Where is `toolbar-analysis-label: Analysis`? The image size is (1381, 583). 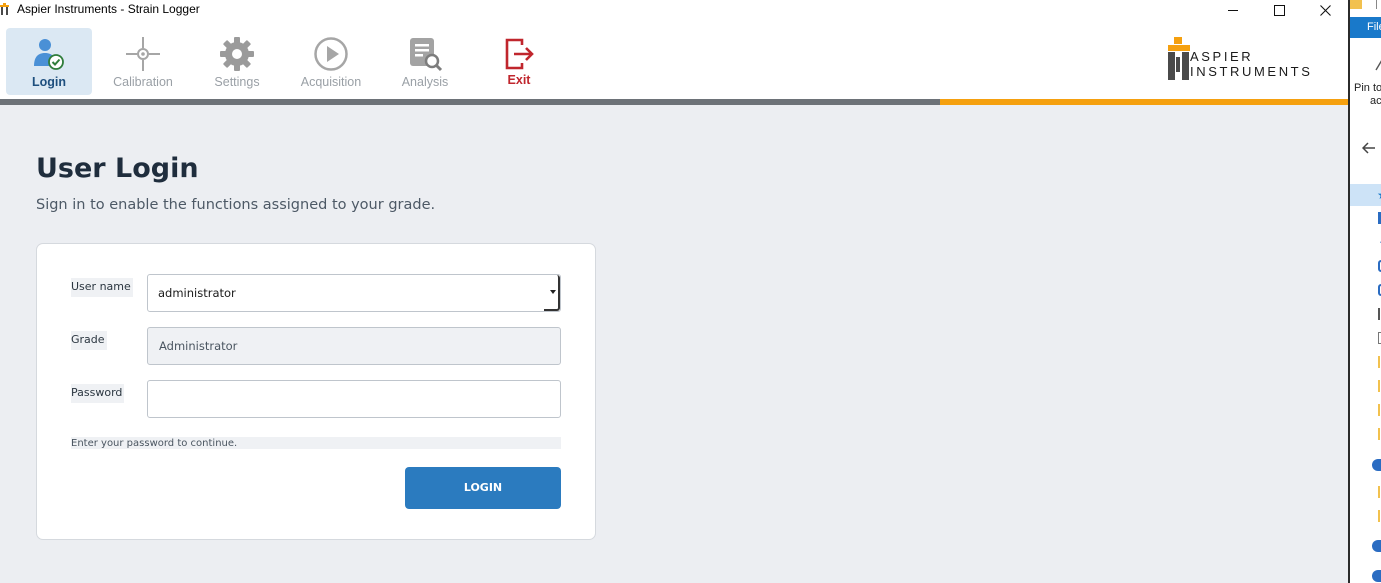 toolbar-analysis-label: Analysis is located at coordinates (425, 82).